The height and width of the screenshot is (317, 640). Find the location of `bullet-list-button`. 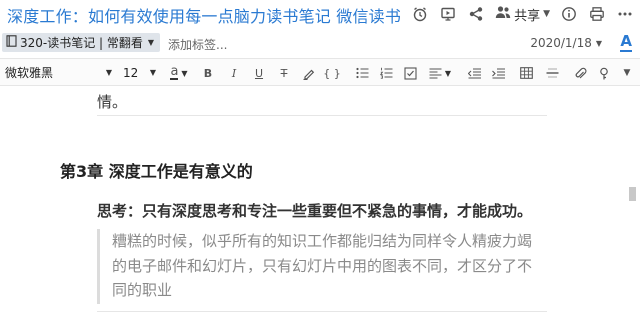

bullet-list-button is located at coordinates (362, 73).